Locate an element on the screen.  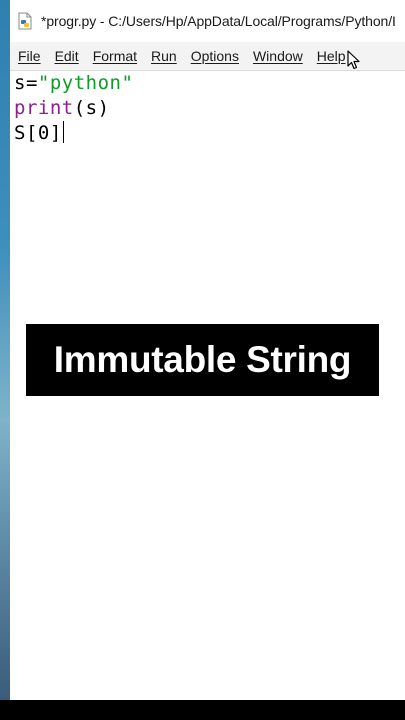
menu-edit: Edit is located at coordinates (67, 56).